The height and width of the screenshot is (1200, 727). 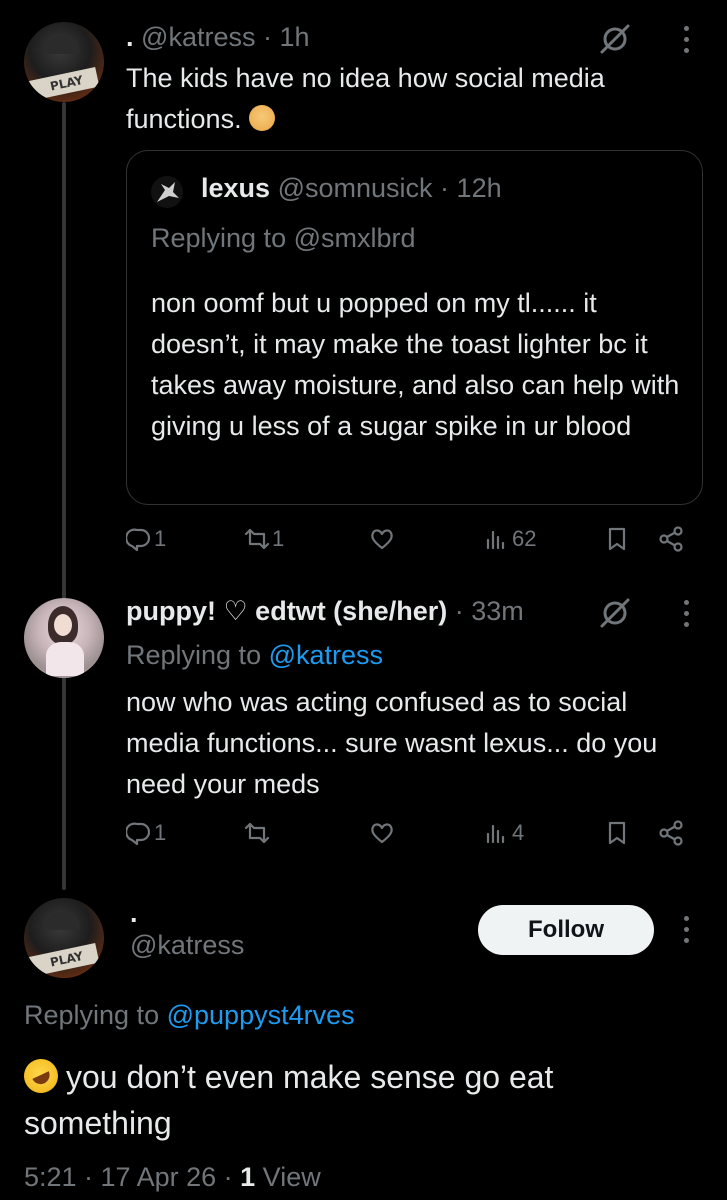 I want to click on repost-button: 1, so click(x=264, y=539).